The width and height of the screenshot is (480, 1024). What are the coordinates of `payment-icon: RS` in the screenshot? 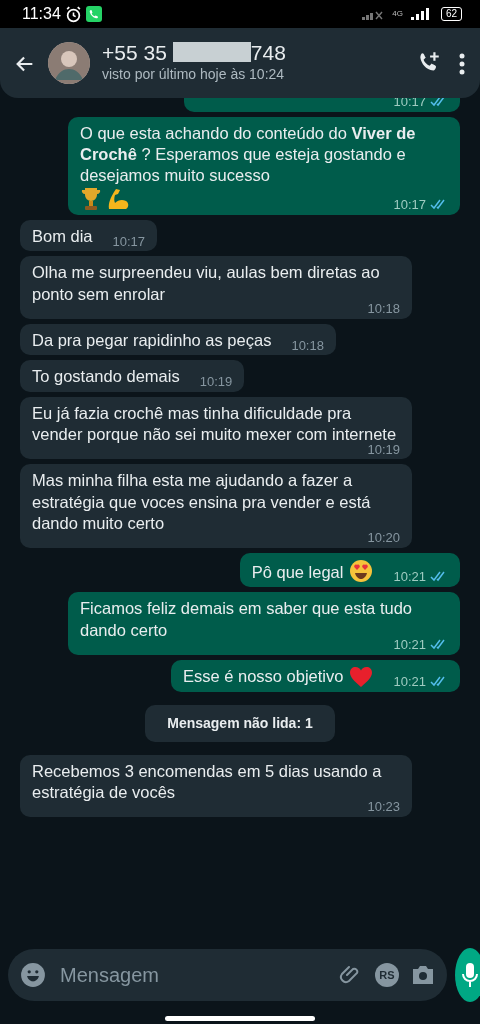 It's located at (387, 975).